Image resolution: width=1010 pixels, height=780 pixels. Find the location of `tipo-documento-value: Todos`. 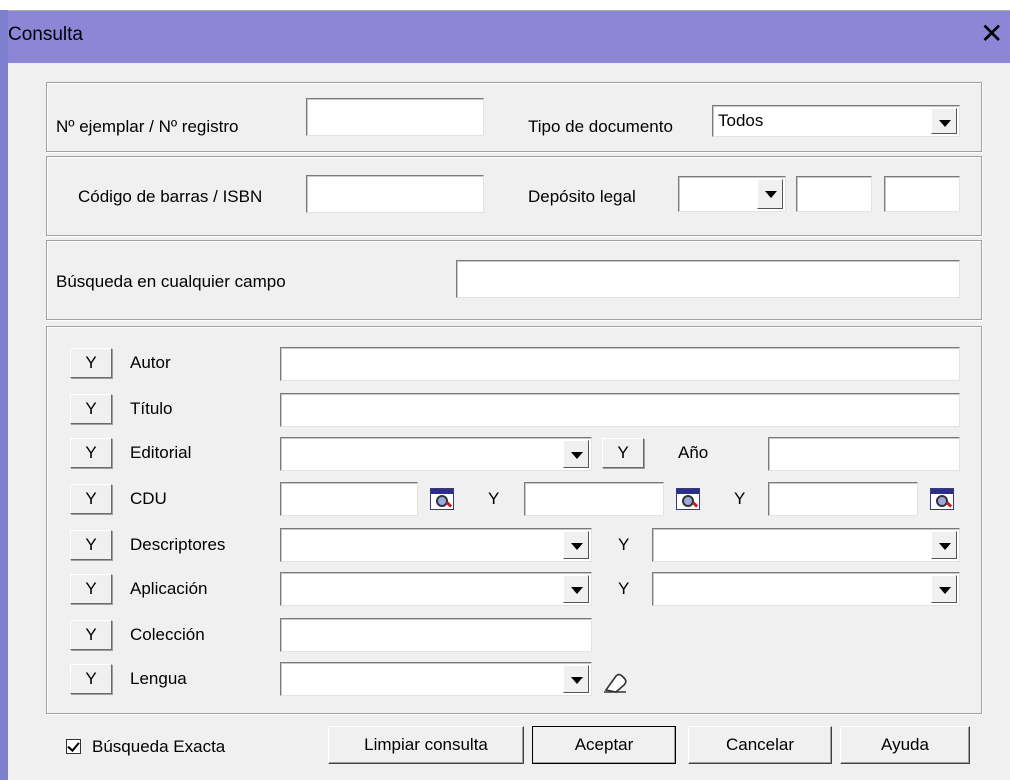

tipo-documento-value: Todos is located at coordinates (741, 120).